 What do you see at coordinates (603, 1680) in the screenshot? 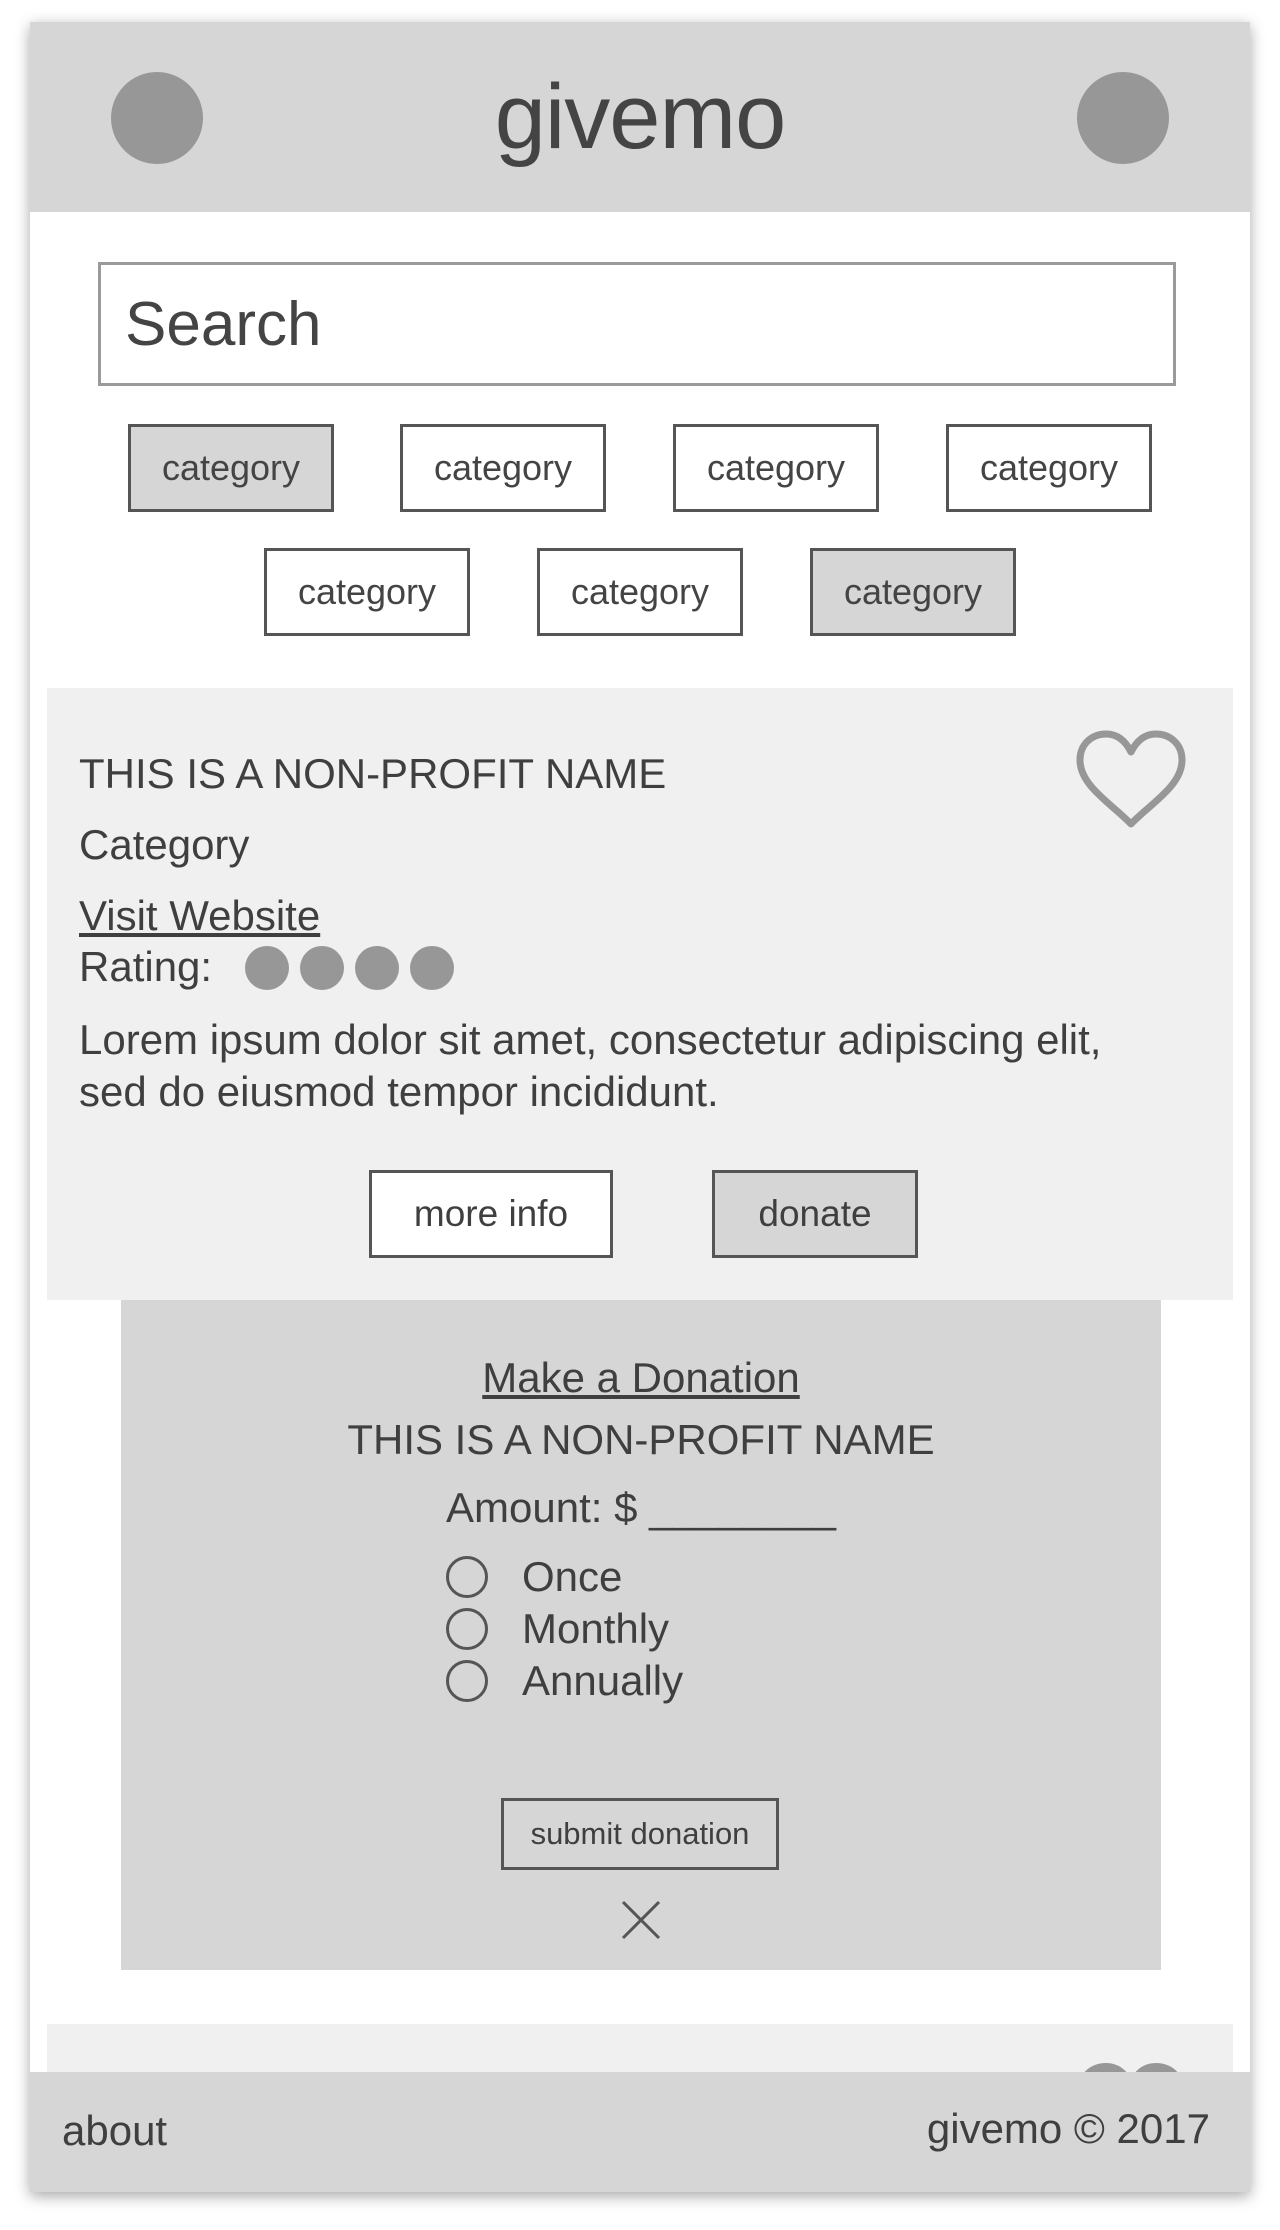
I see `radio-label: Annually` at bounding box center [603, 1680].